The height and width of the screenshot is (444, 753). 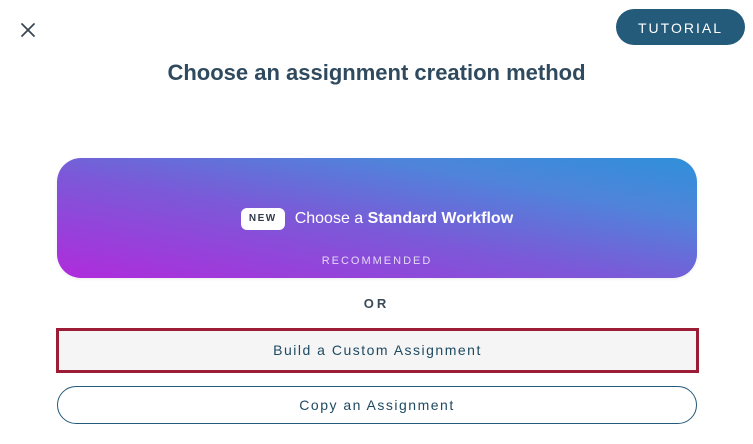 I want to click on workflow-label: Choose a Standard Workflow, so click(x=404, y=219).